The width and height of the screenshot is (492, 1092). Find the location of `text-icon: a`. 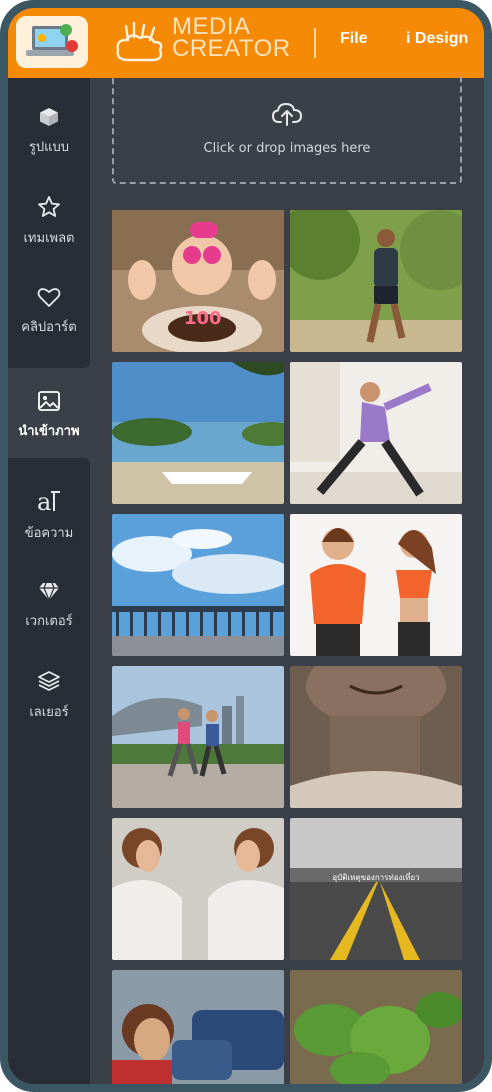

text-icon: a is located at coordinates (48, 501).